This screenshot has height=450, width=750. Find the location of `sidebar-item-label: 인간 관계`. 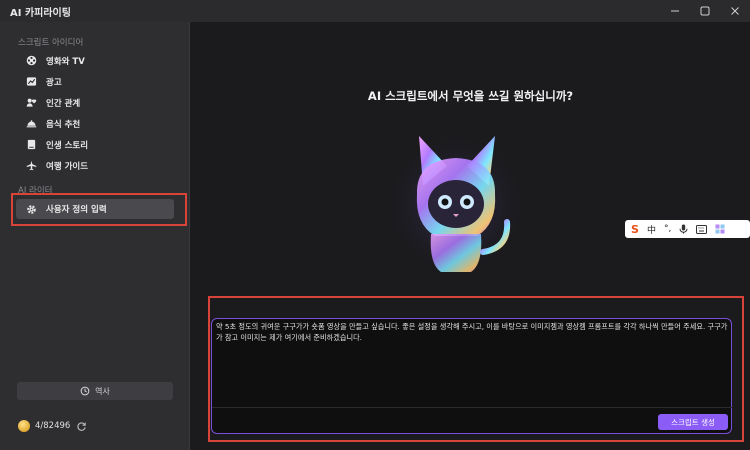

sidebar-item-label: 인간 관계 is located at coordinates (63, 103).